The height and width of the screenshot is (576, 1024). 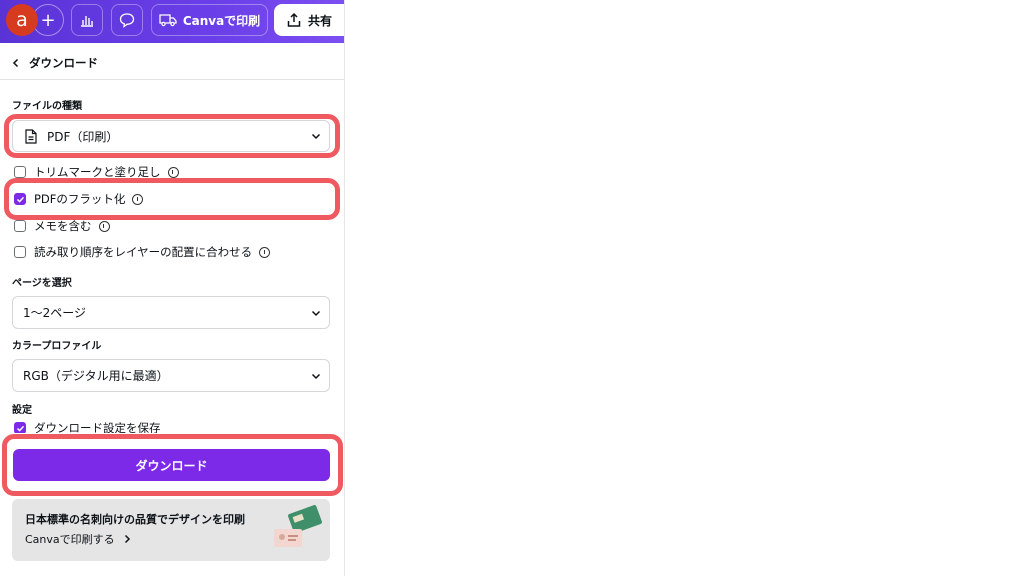 What do you see at coordinates (15, 63) in the screenshot?
I see `chevron-left-icon` at bounding box center [15, 63].